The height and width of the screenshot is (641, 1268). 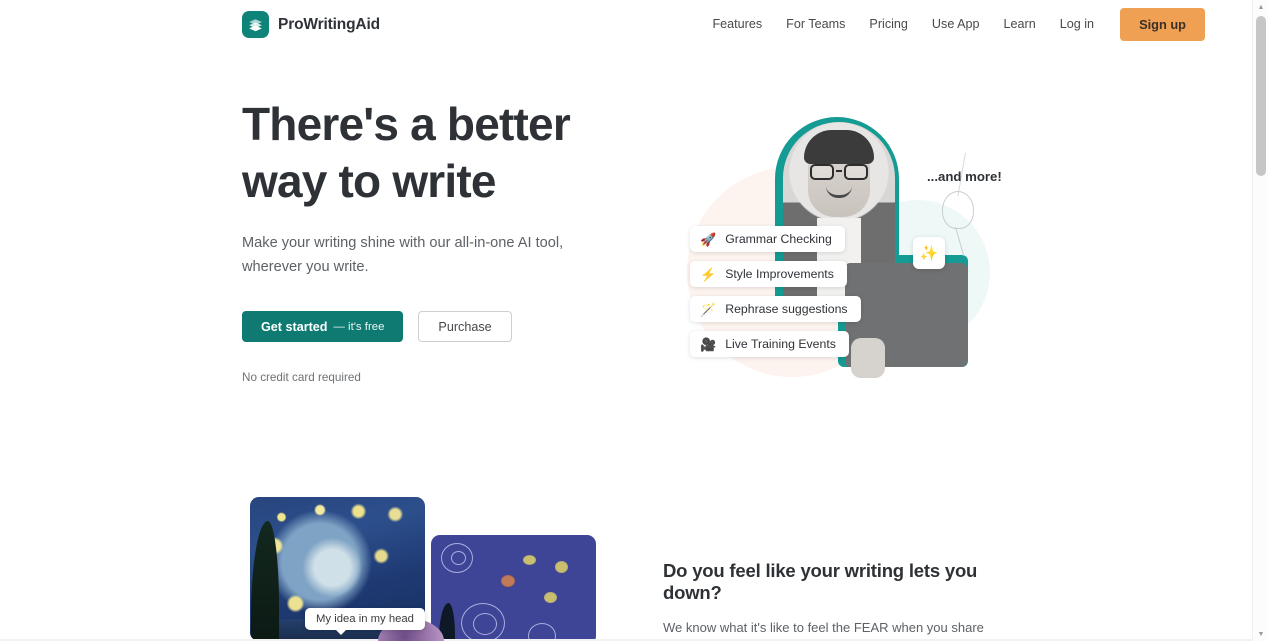 I want to click on person-hair, so click(x=839, y=147).